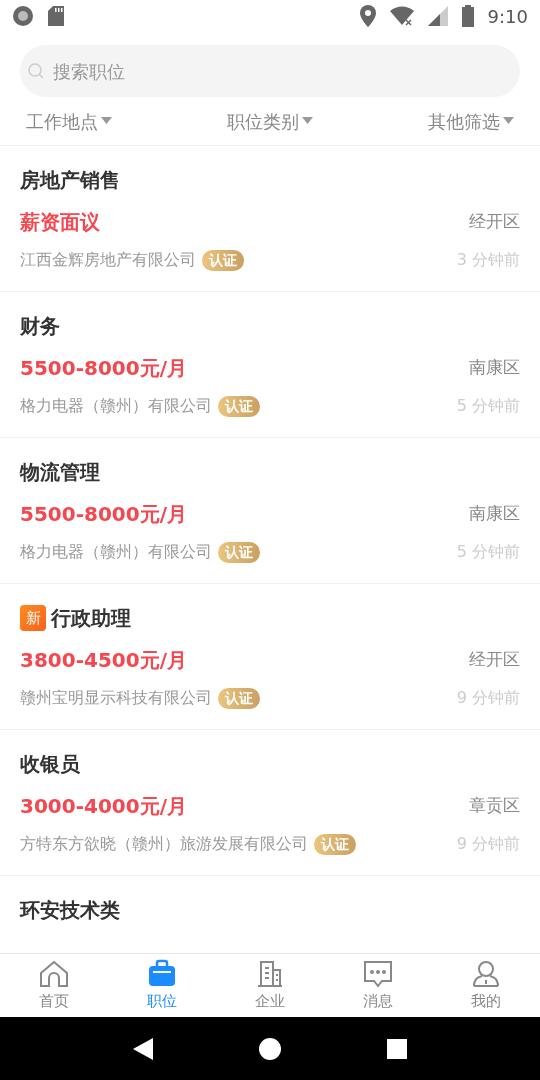 The width and height of the screenshot is (540, 1080). What do you see at coordinates (270, 1048) in the screenshot?
I see `home-button-icon` at bounding box center [270, 1048].